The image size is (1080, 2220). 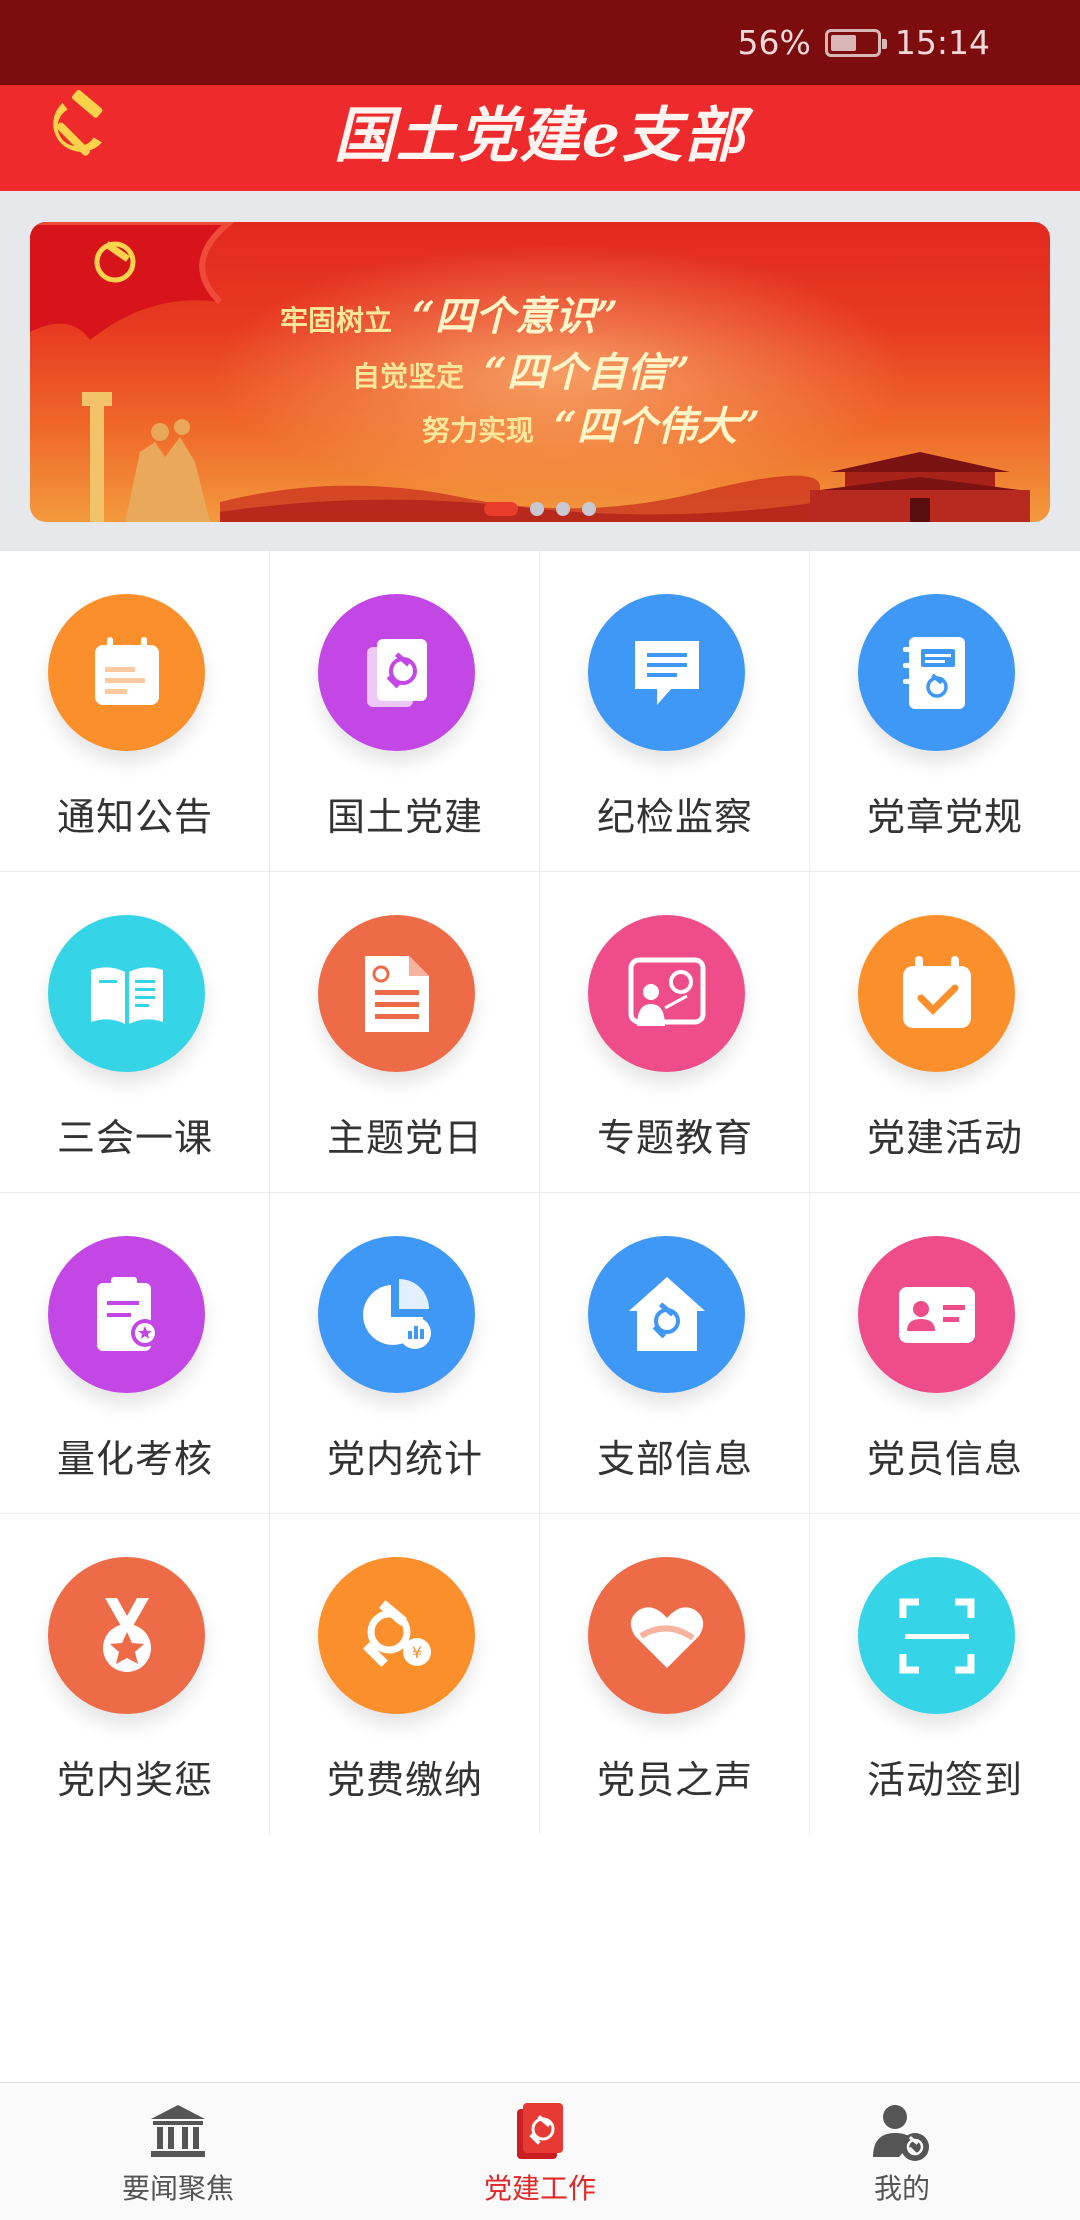 I want to click on bottom-nav: 要闻聚焦 党建工作 我的, so click(x=540, y=2151).